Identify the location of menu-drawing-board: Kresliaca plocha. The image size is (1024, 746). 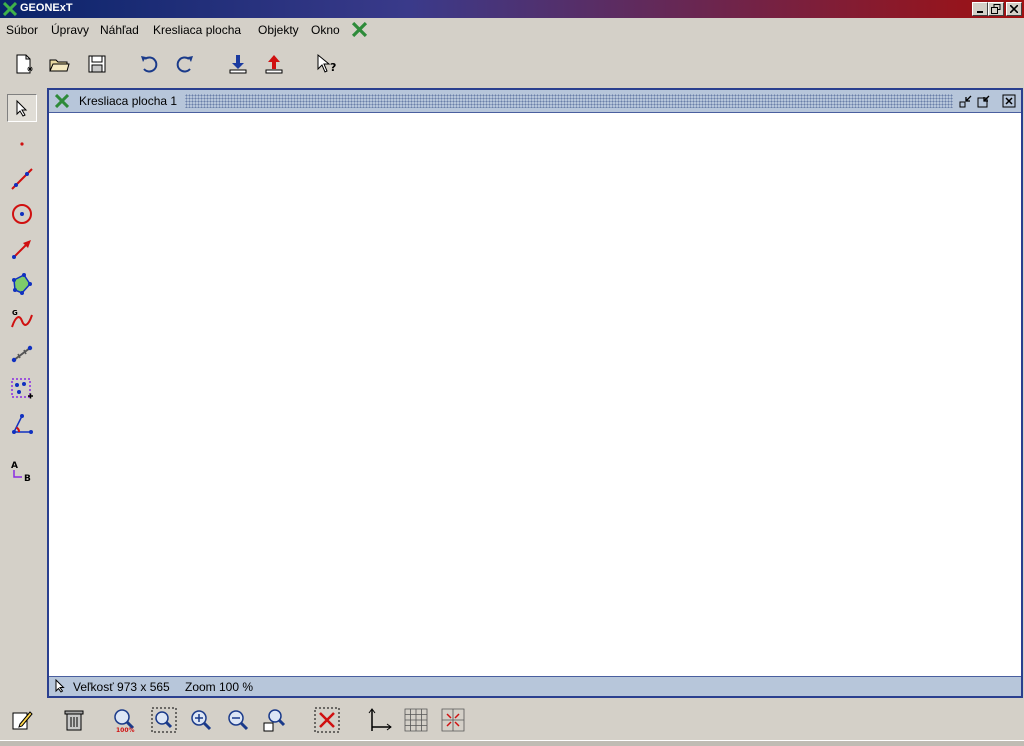
(197, 30).